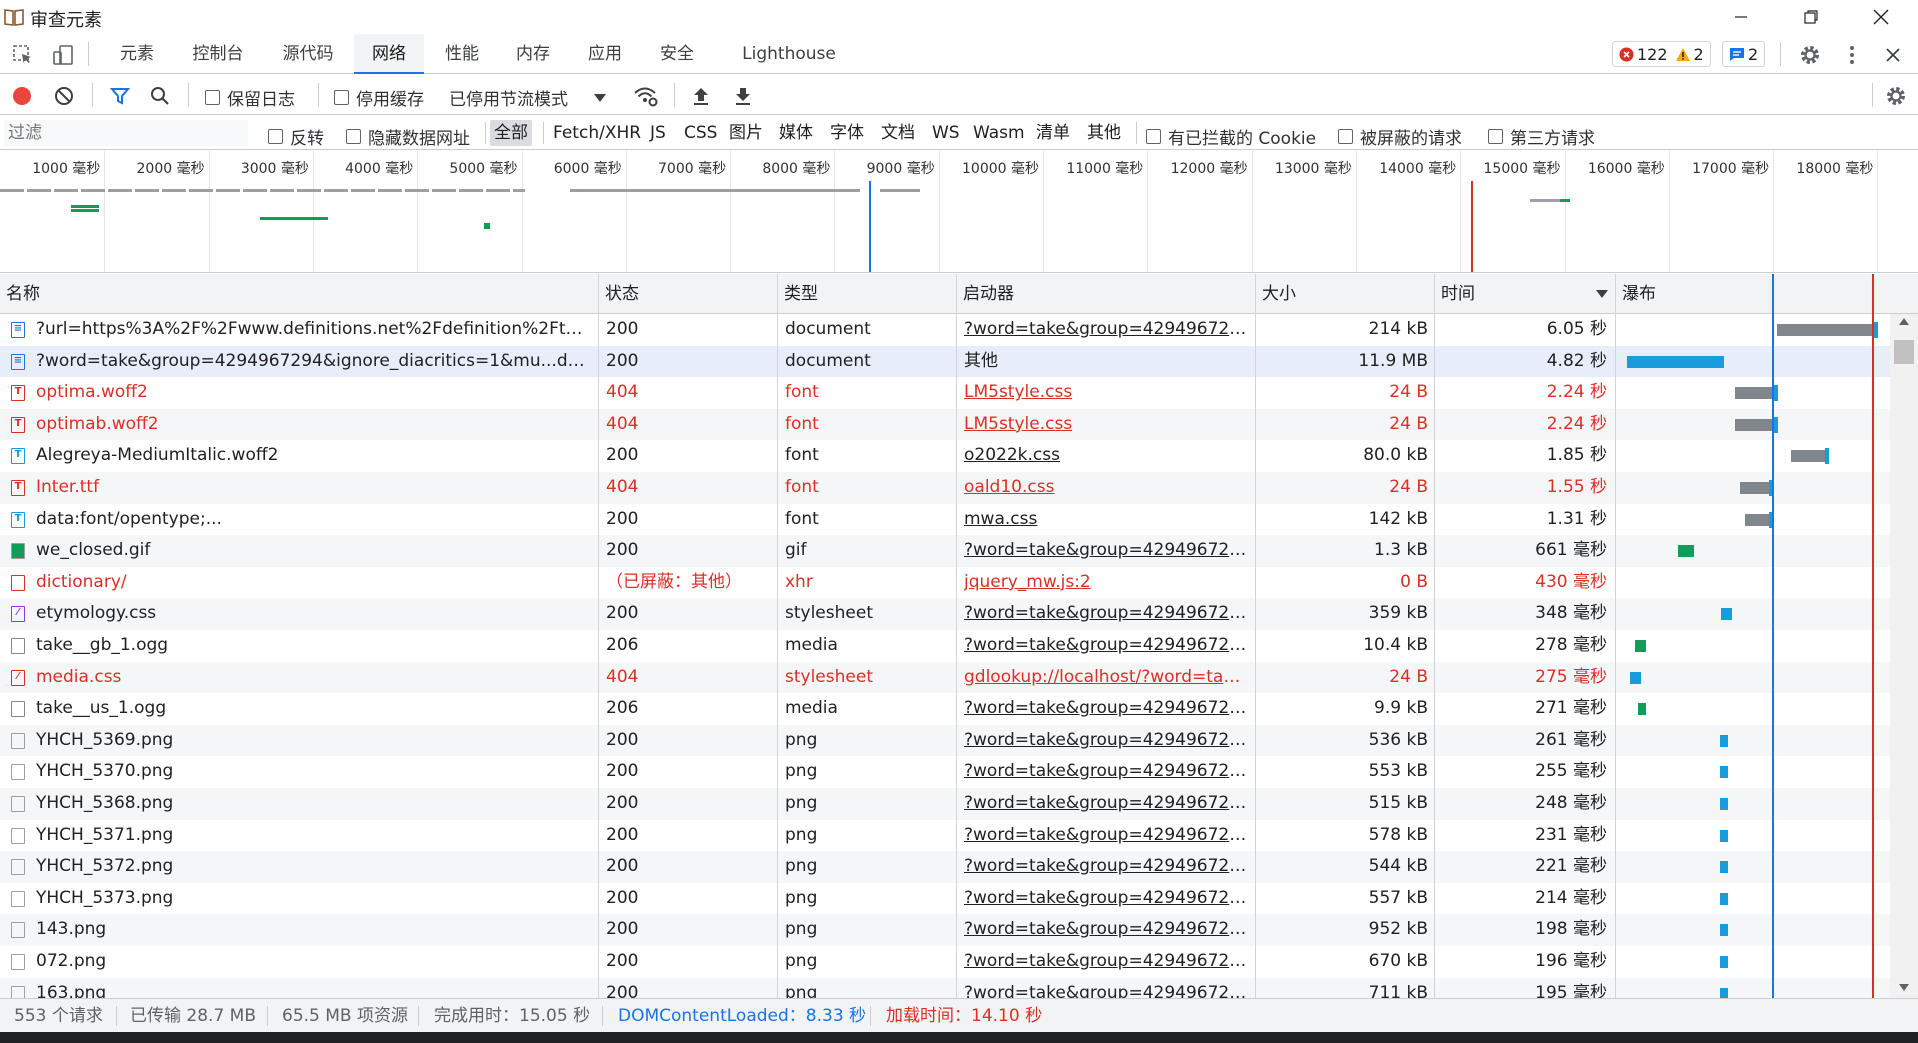  Describe the element at coordinates (1744, 54) in the screenshot. I see `messages-counter: 2` at that location.